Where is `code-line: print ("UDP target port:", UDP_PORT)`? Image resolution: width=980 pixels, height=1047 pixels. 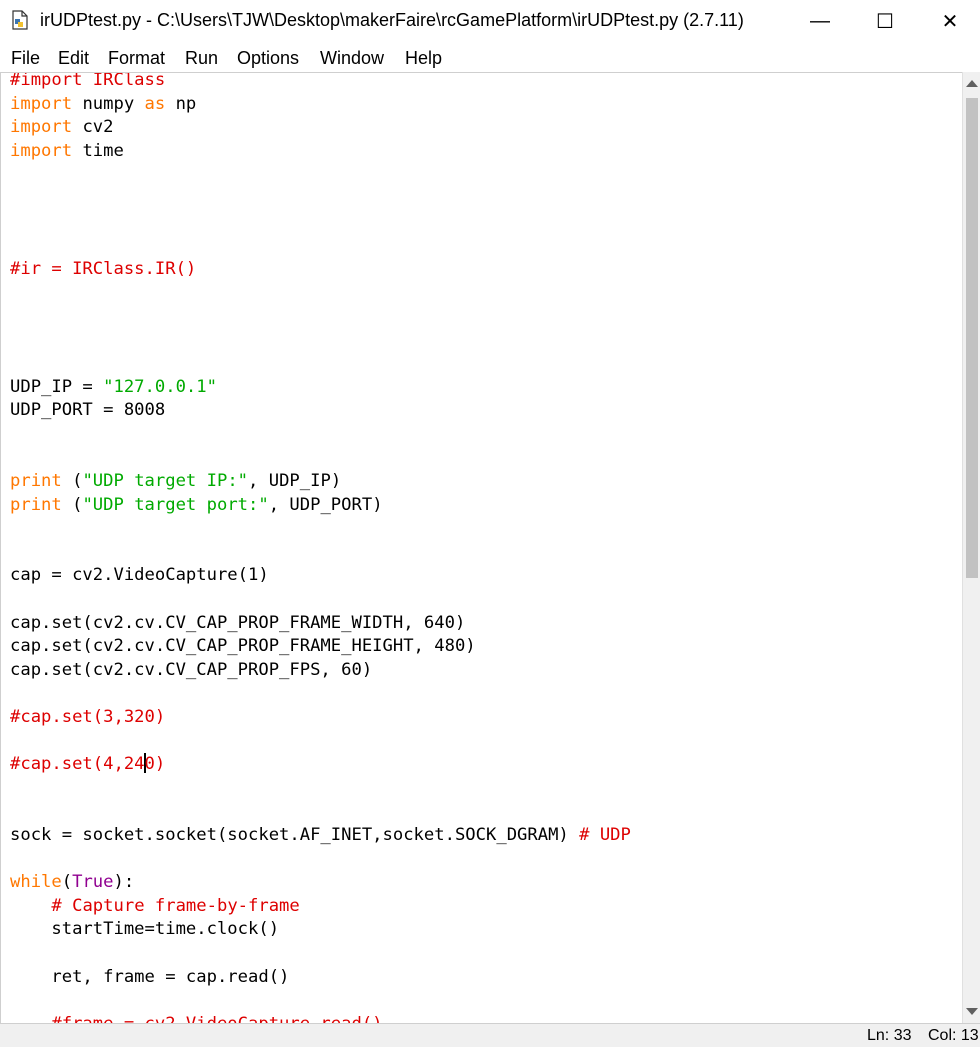 code-line: print ("UDP target port:", UDP_PORT) is located at coordinates (320, 506).